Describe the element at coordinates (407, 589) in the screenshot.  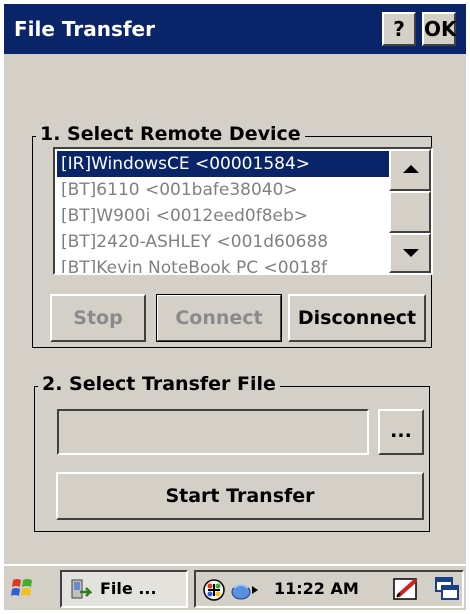
I see `stylus-input-icon` at that location.